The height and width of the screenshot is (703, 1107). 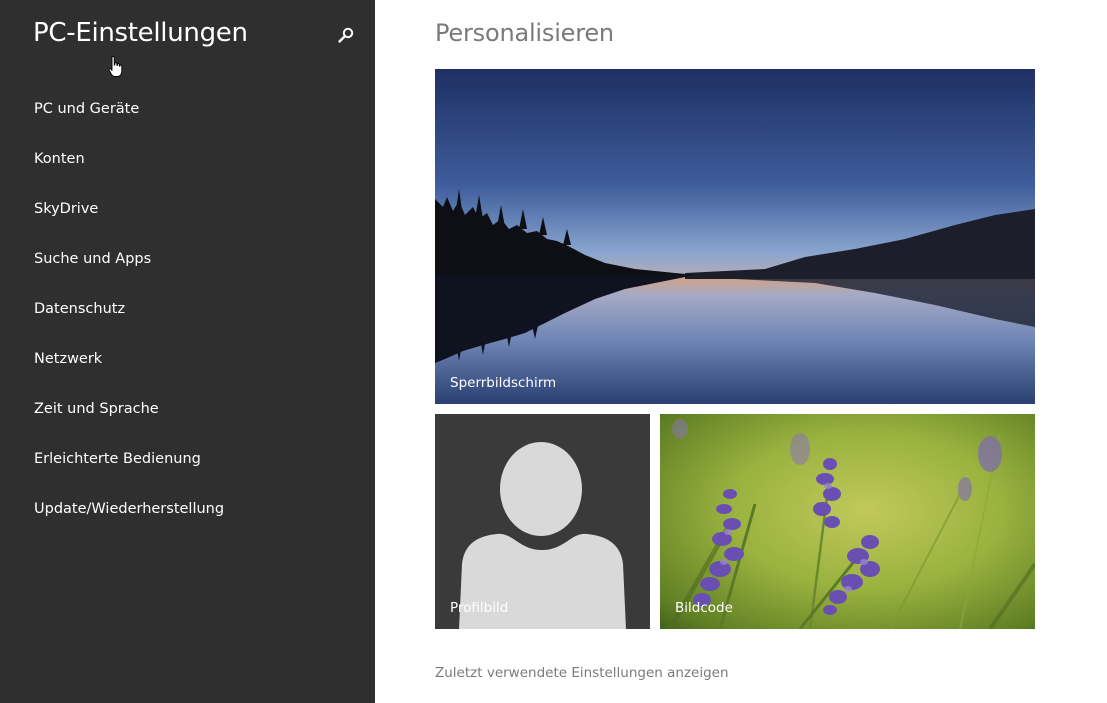 What do you see at coordinates (129, 273) in the screenshot?
I see `nav-item-suche-und-apps: Suche und Apps` at bounding box center [129, 273].